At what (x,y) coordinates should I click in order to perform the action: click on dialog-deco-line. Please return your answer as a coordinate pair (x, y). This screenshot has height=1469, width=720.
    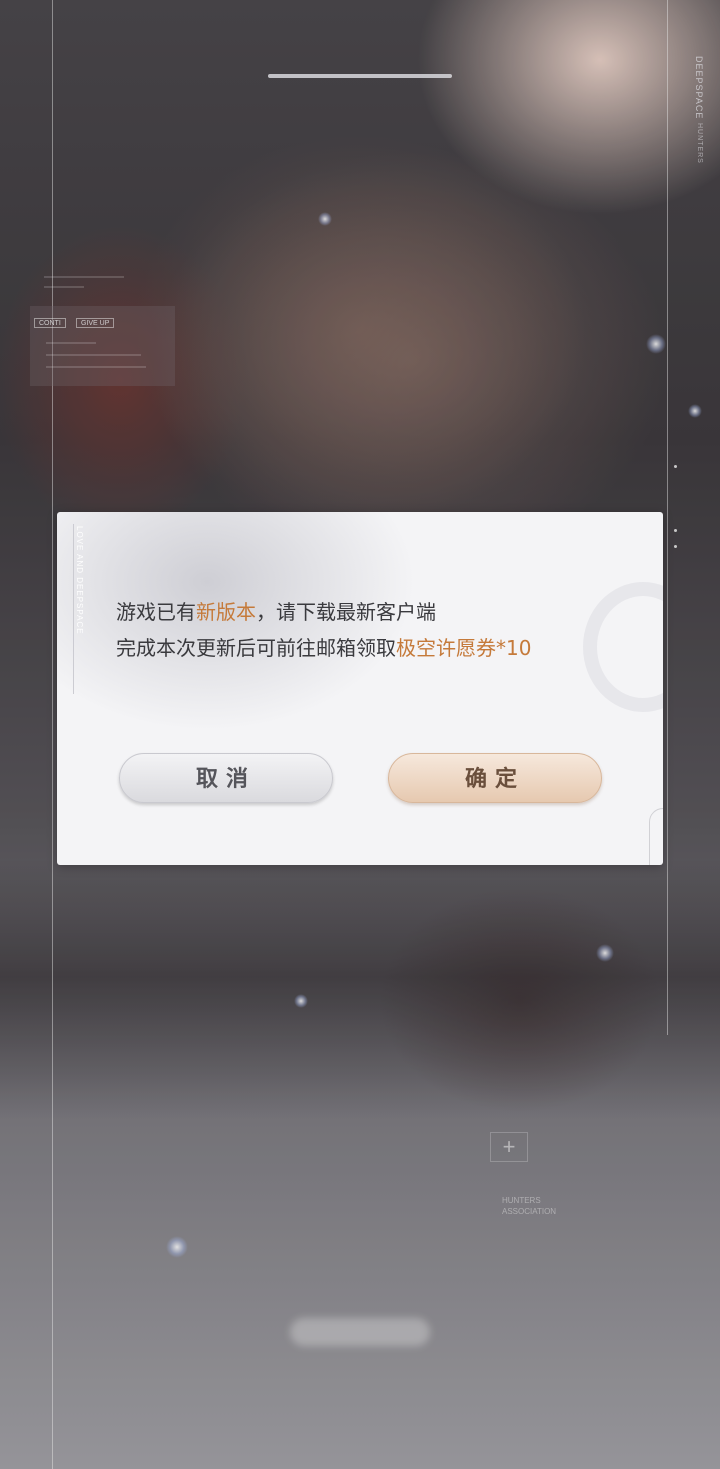
    Looking at the image, I should click on (73, 609).